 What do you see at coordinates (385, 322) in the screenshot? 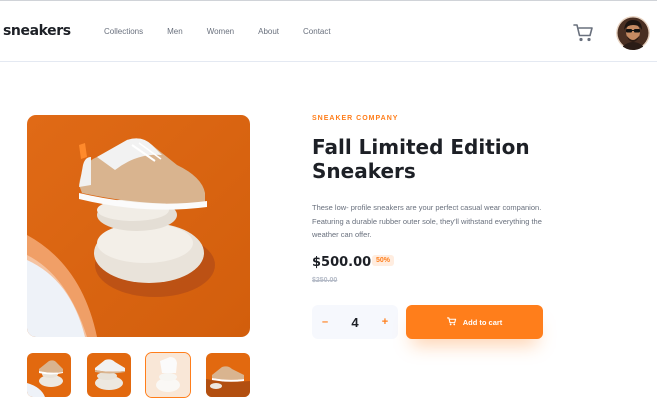
I see `quantity-increase-button: +` at bounding box center [385, 322].